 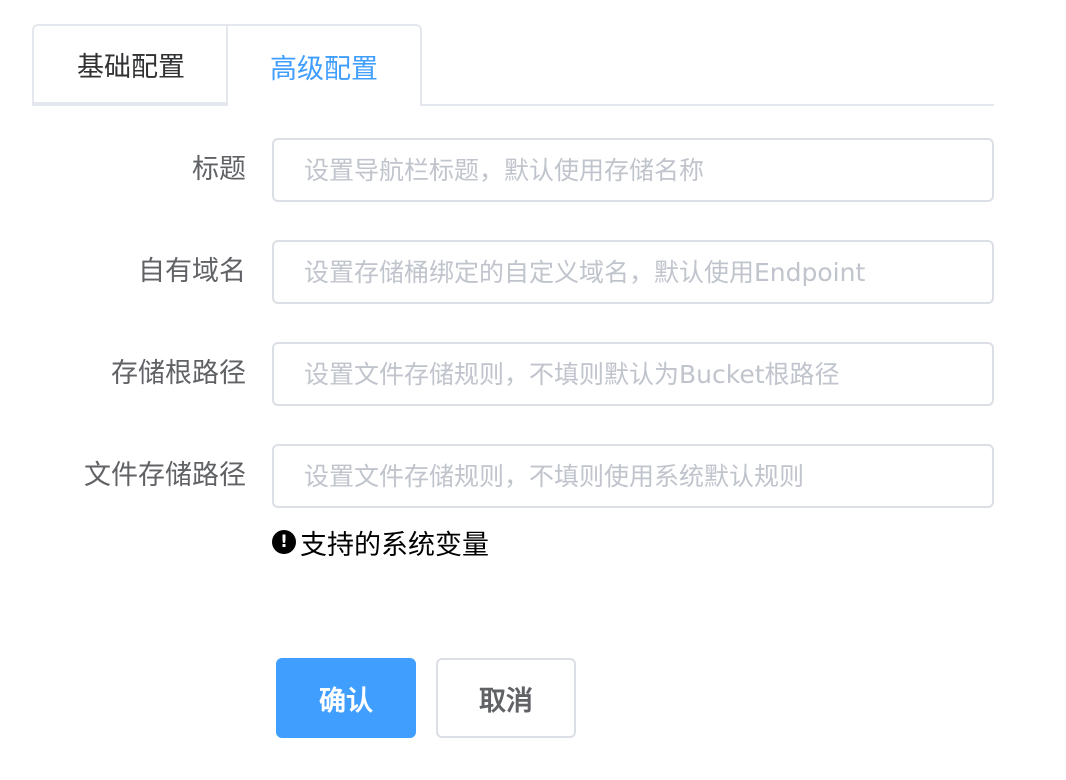 I want to click on form-row-title: 标题, so click(x=533, y=170).